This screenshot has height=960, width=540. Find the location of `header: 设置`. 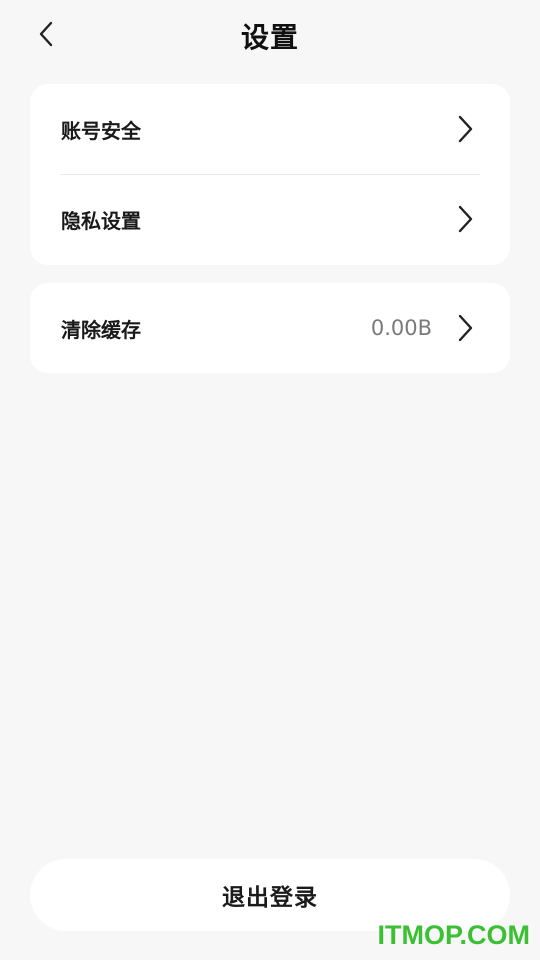

header: 设置 is located at coordinates (270, 36).